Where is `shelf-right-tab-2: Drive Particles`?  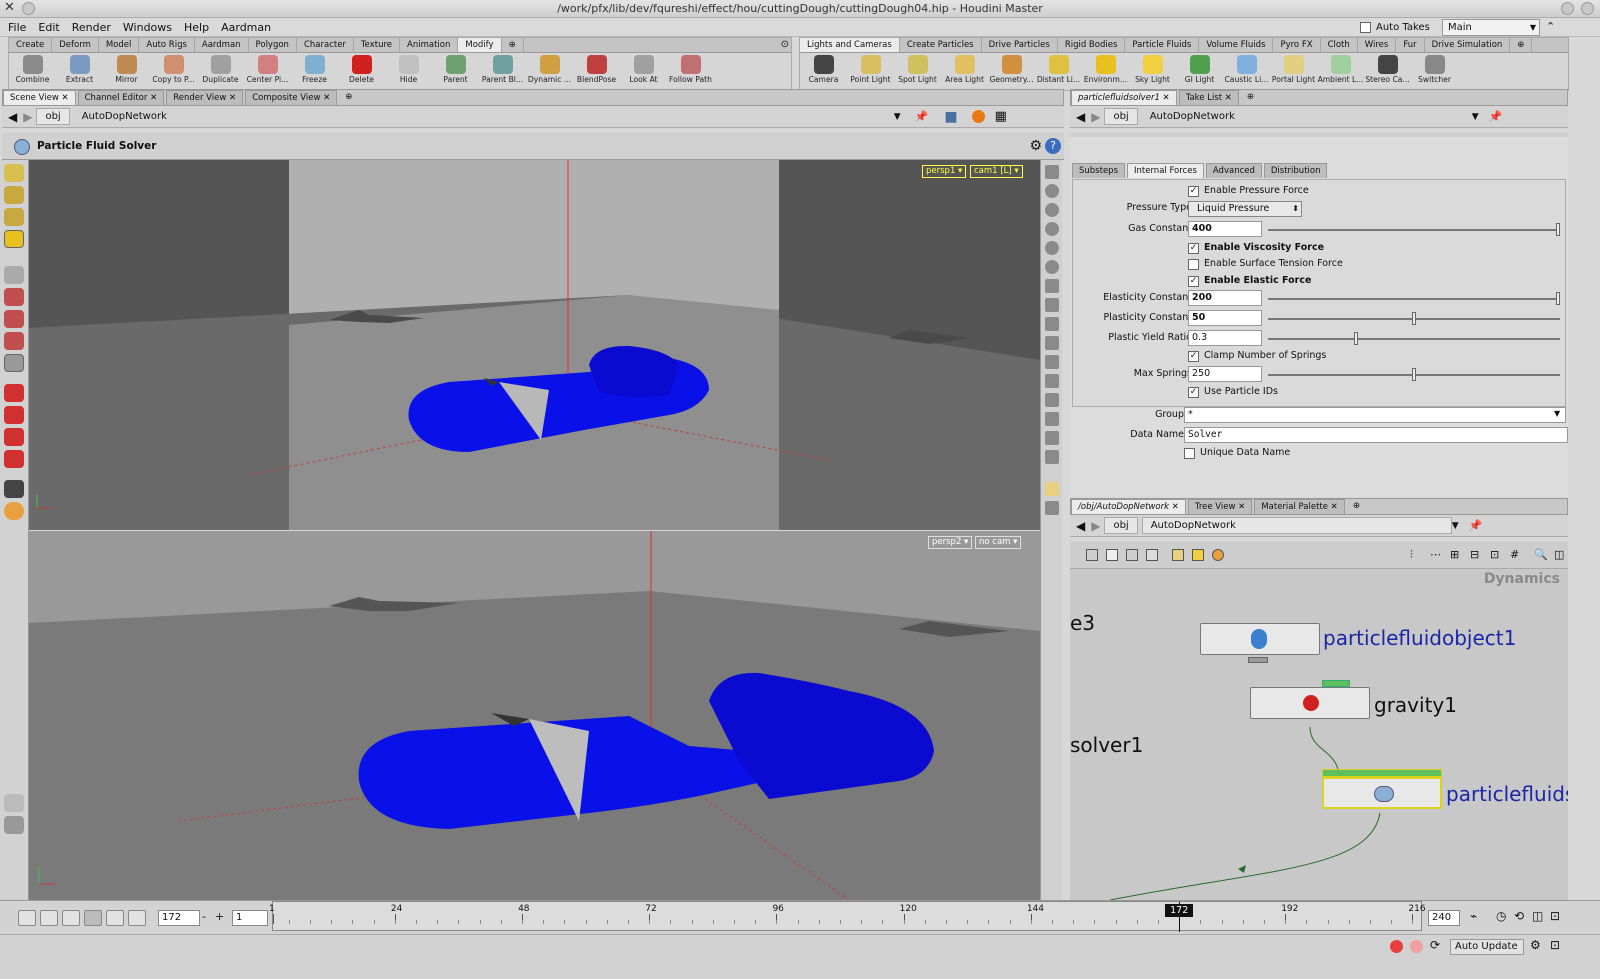 shelf-right-tab-2: Drive Particles is located at coordinates (1020, 45).